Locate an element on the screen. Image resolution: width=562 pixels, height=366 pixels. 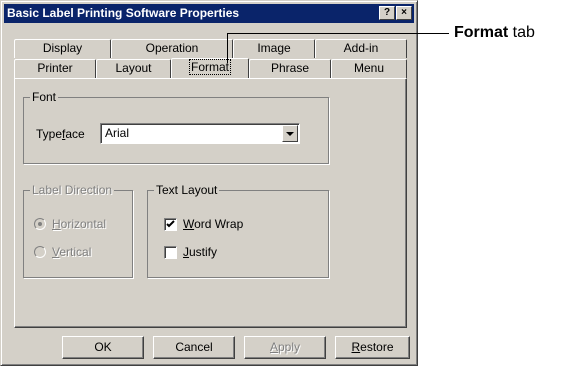
word-wrap-checkbox is located at coordinates (170, 224).